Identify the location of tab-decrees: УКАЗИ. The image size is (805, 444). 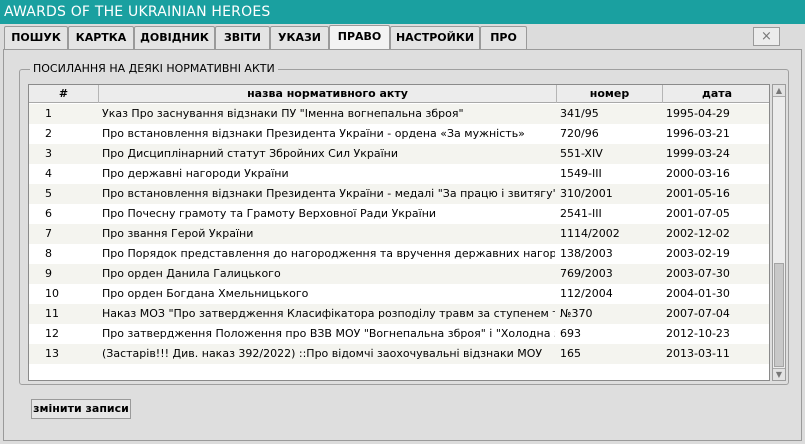
(299, 37).